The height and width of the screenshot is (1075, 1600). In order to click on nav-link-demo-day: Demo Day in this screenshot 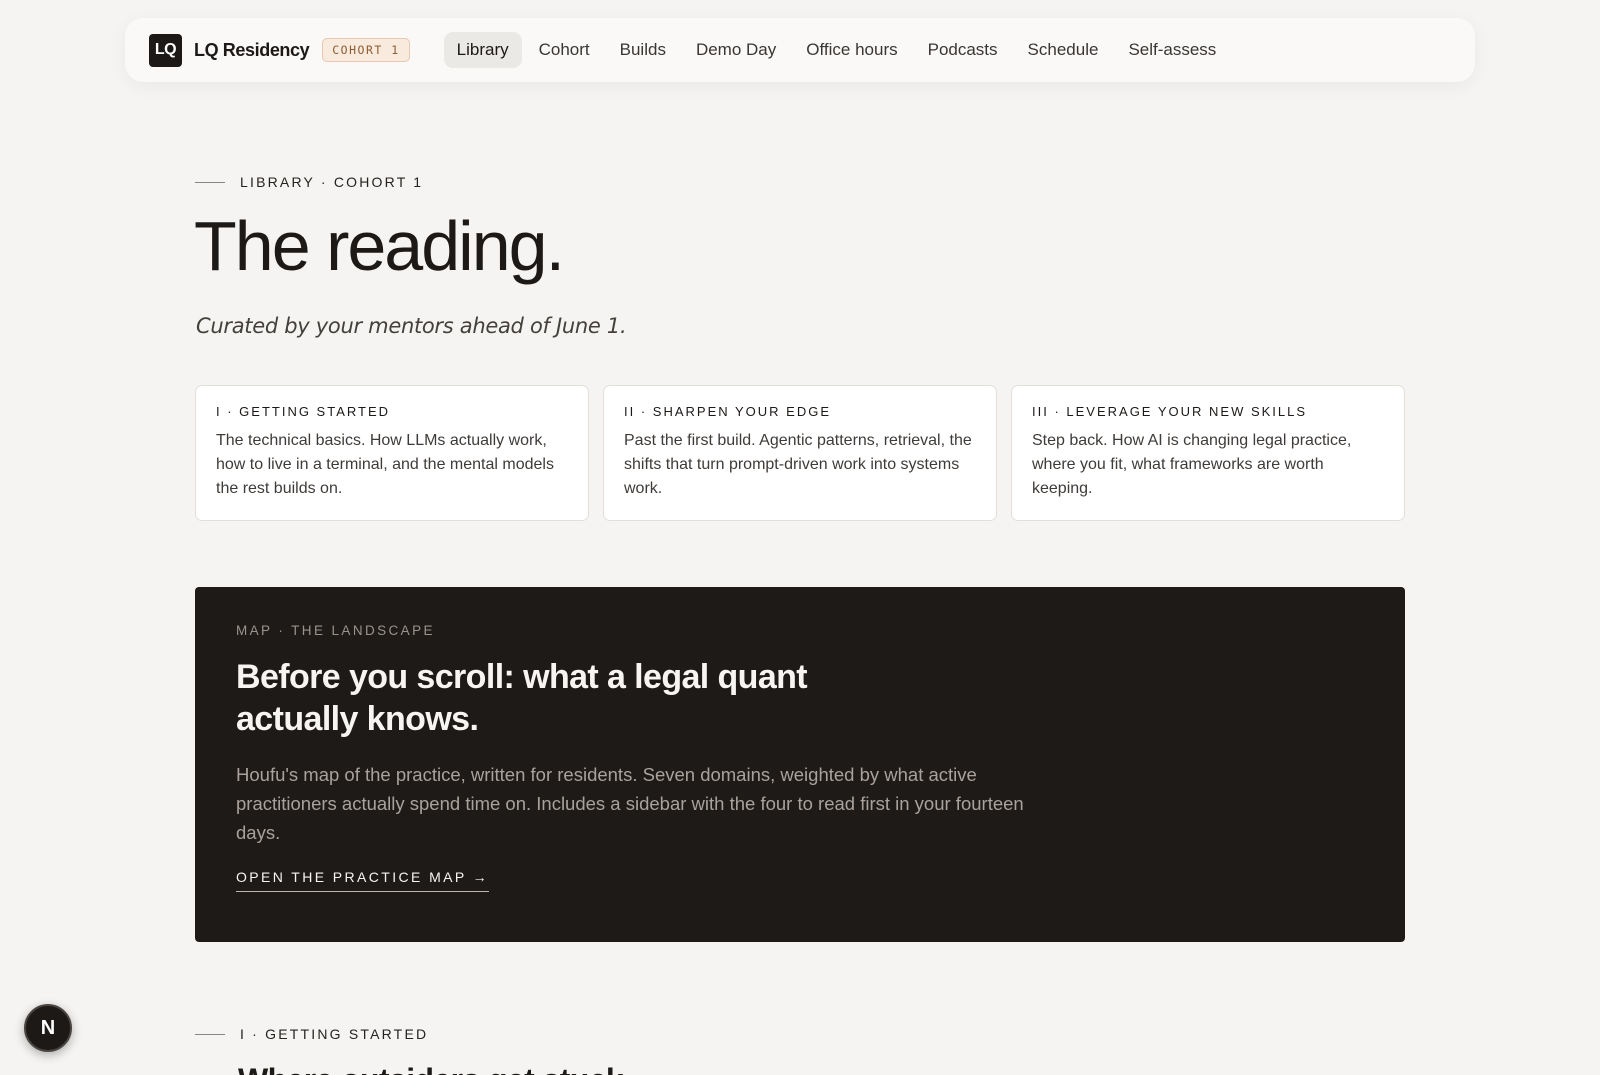, I will do `click(736, 50)`.